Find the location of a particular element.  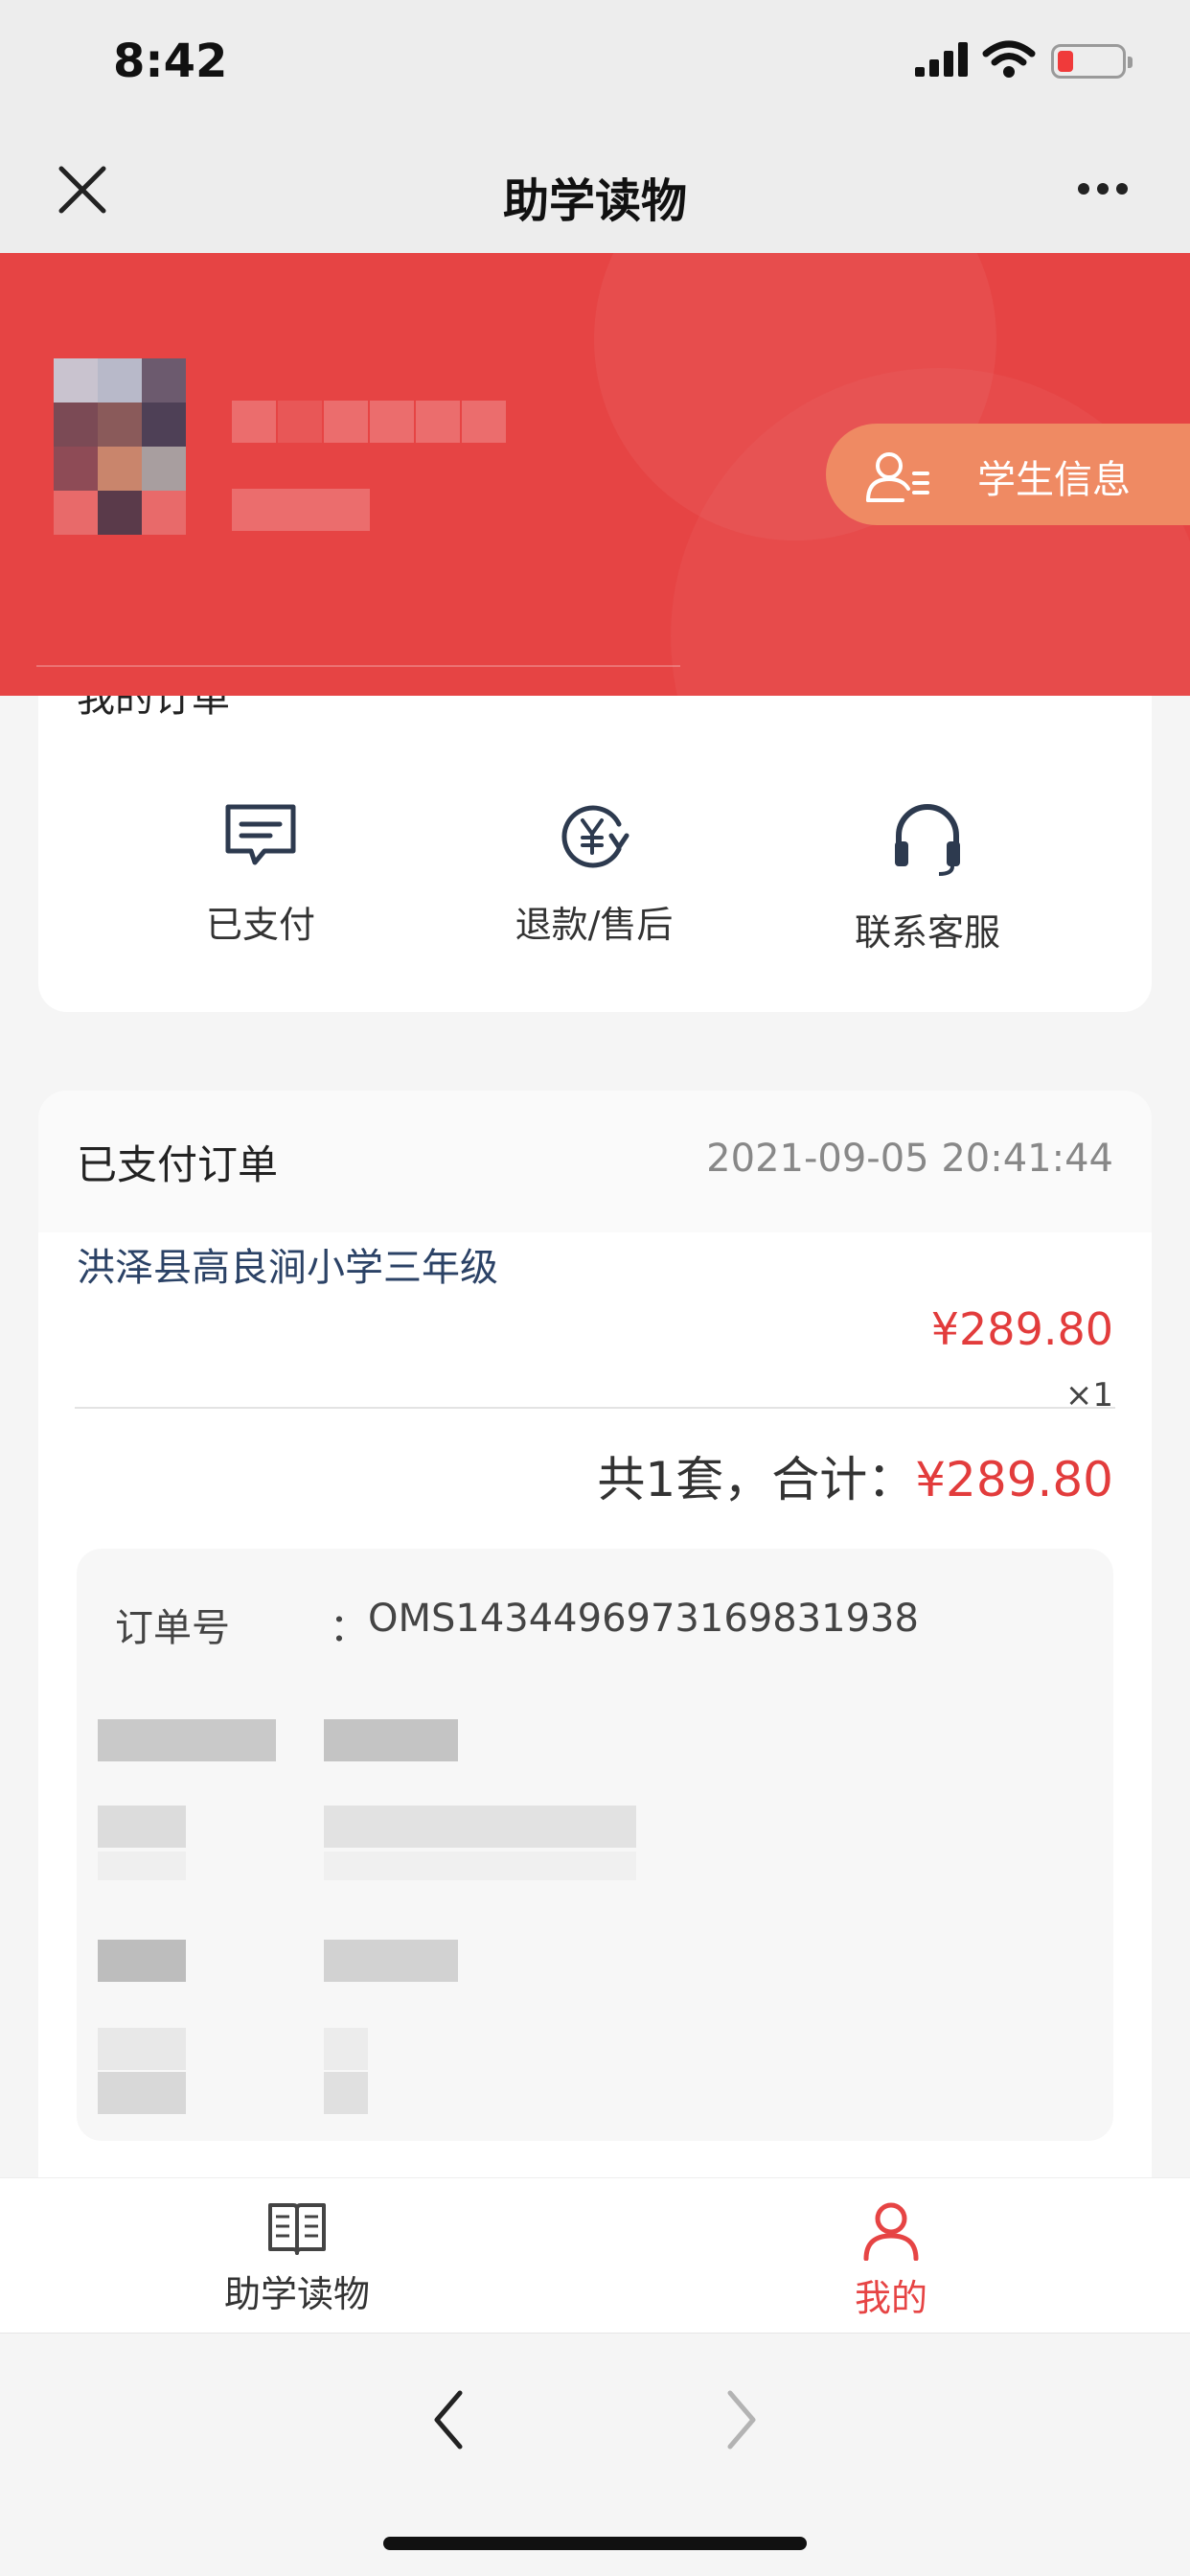

tab-reading: 助学读物 is located at coordinates (297, 2256).